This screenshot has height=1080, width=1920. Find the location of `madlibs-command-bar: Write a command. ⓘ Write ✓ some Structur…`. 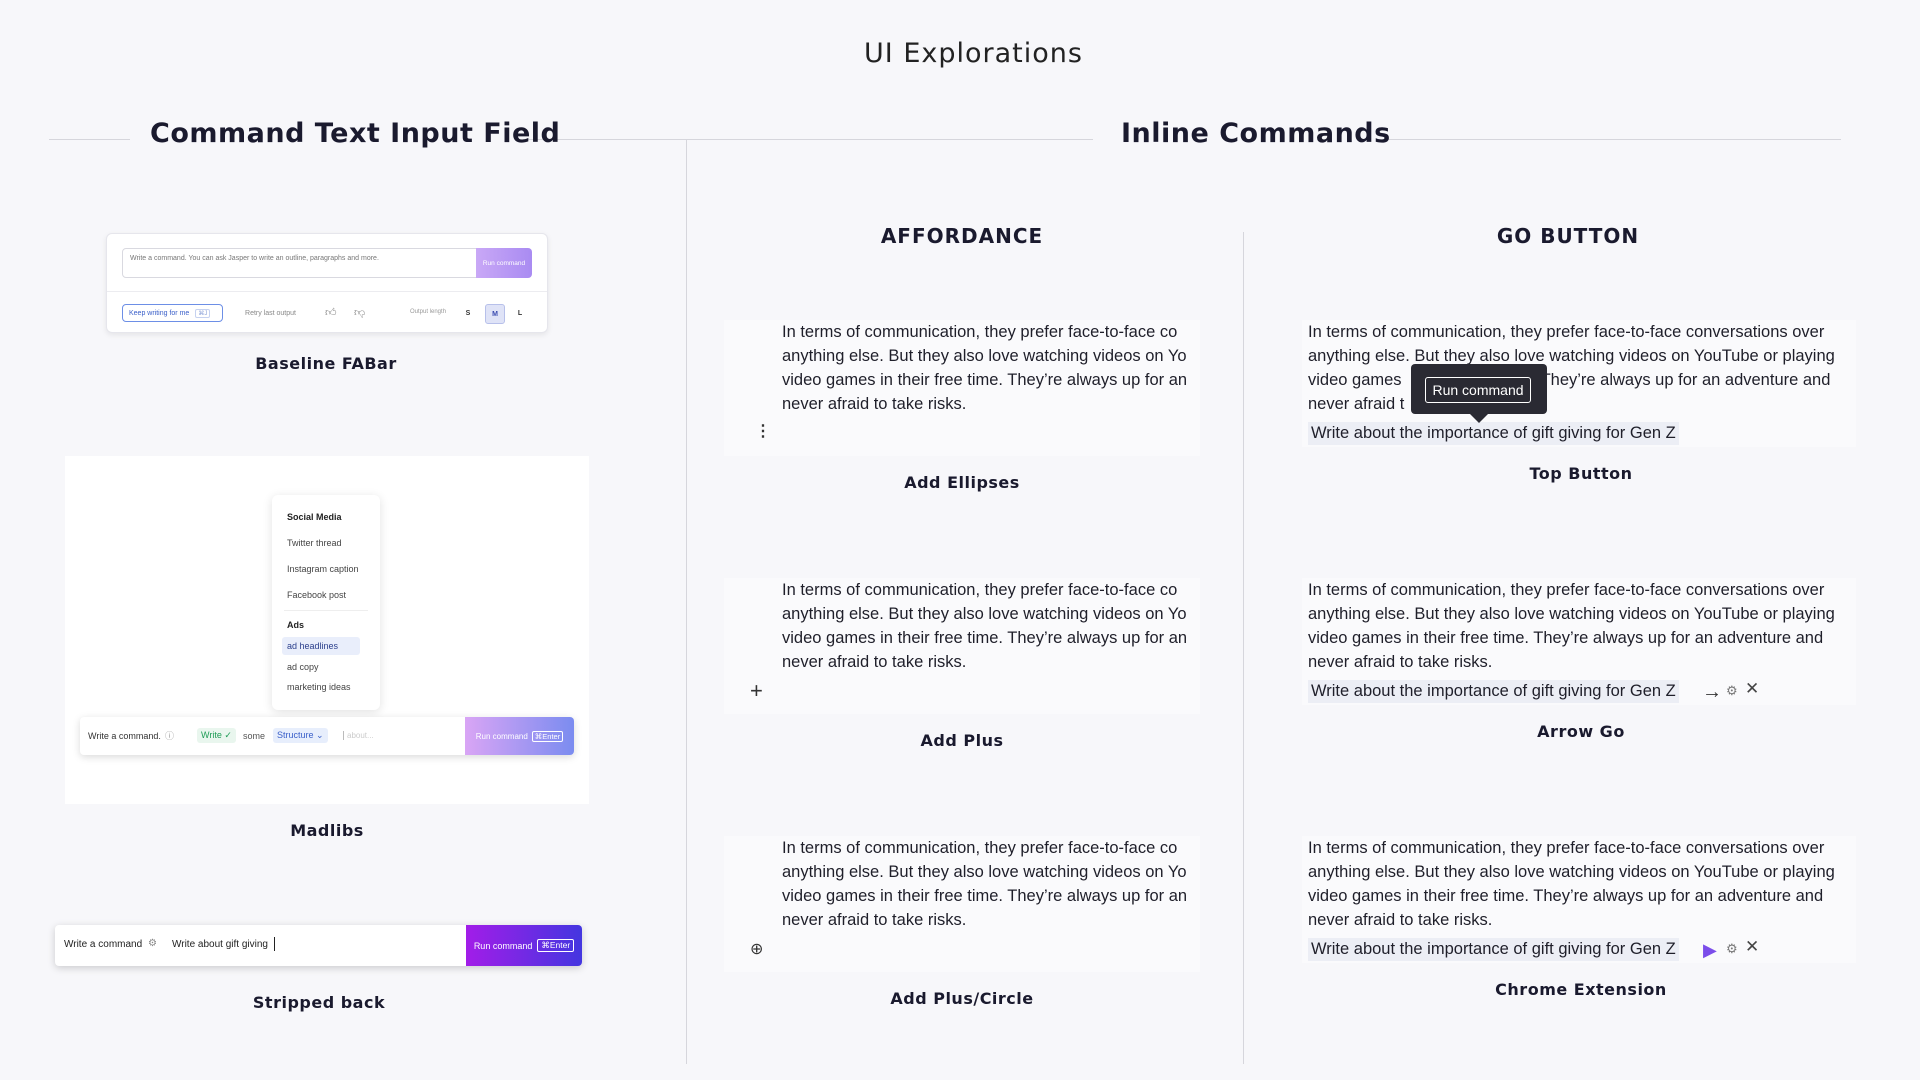

madlibs-command-bar: Write a command. ⓘ Write ✓ some Structur… is located at coordinates (327, 736).